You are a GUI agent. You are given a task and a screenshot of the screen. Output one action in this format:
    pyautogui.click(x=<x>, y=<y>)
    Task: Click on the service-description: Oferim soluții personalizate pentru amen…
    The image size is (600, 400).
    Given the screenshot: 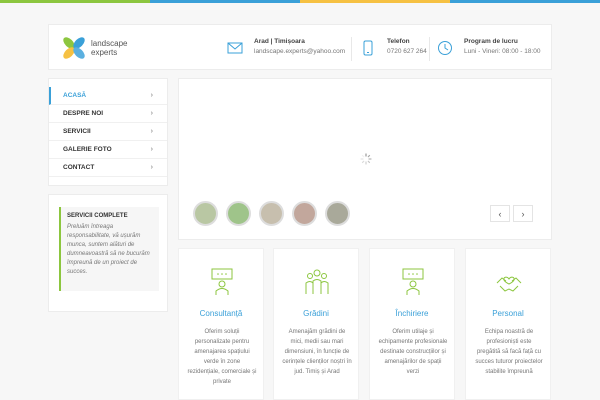 What is the action you would take?
    pyautogui.click(x=222, y=357)
    